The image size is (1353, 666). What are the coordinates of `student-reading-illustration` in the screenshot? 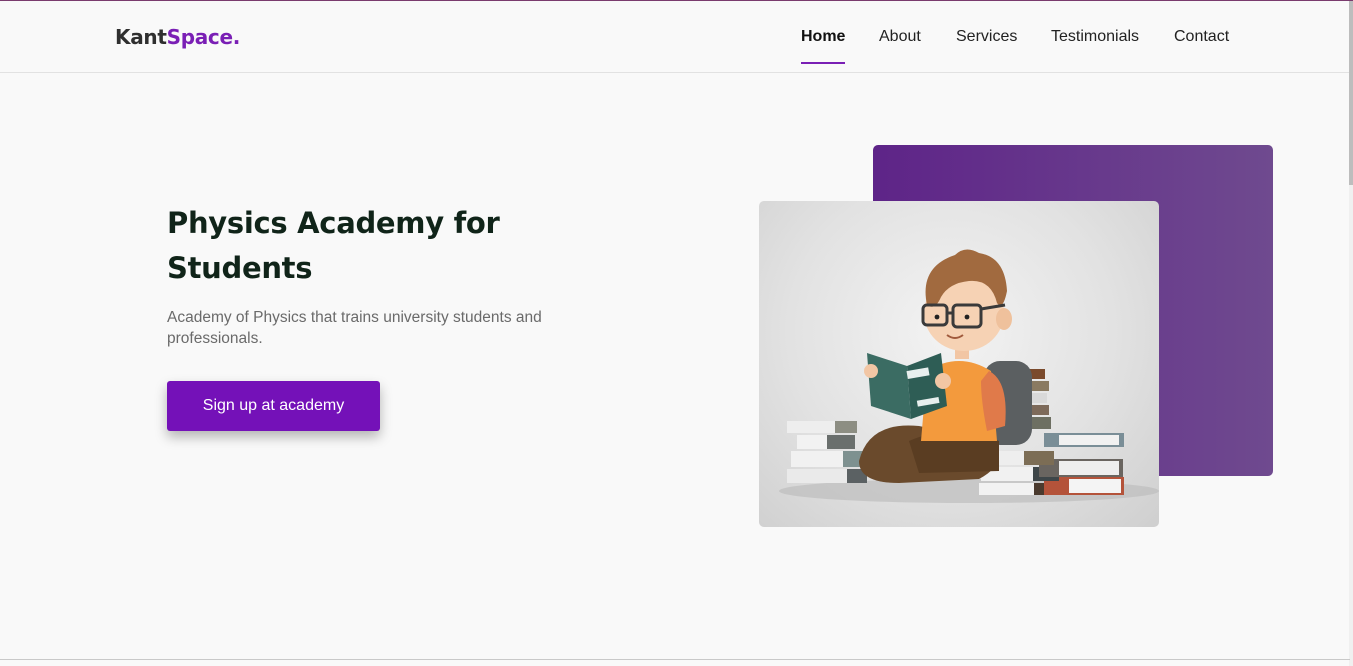 It's located at (959, 364).